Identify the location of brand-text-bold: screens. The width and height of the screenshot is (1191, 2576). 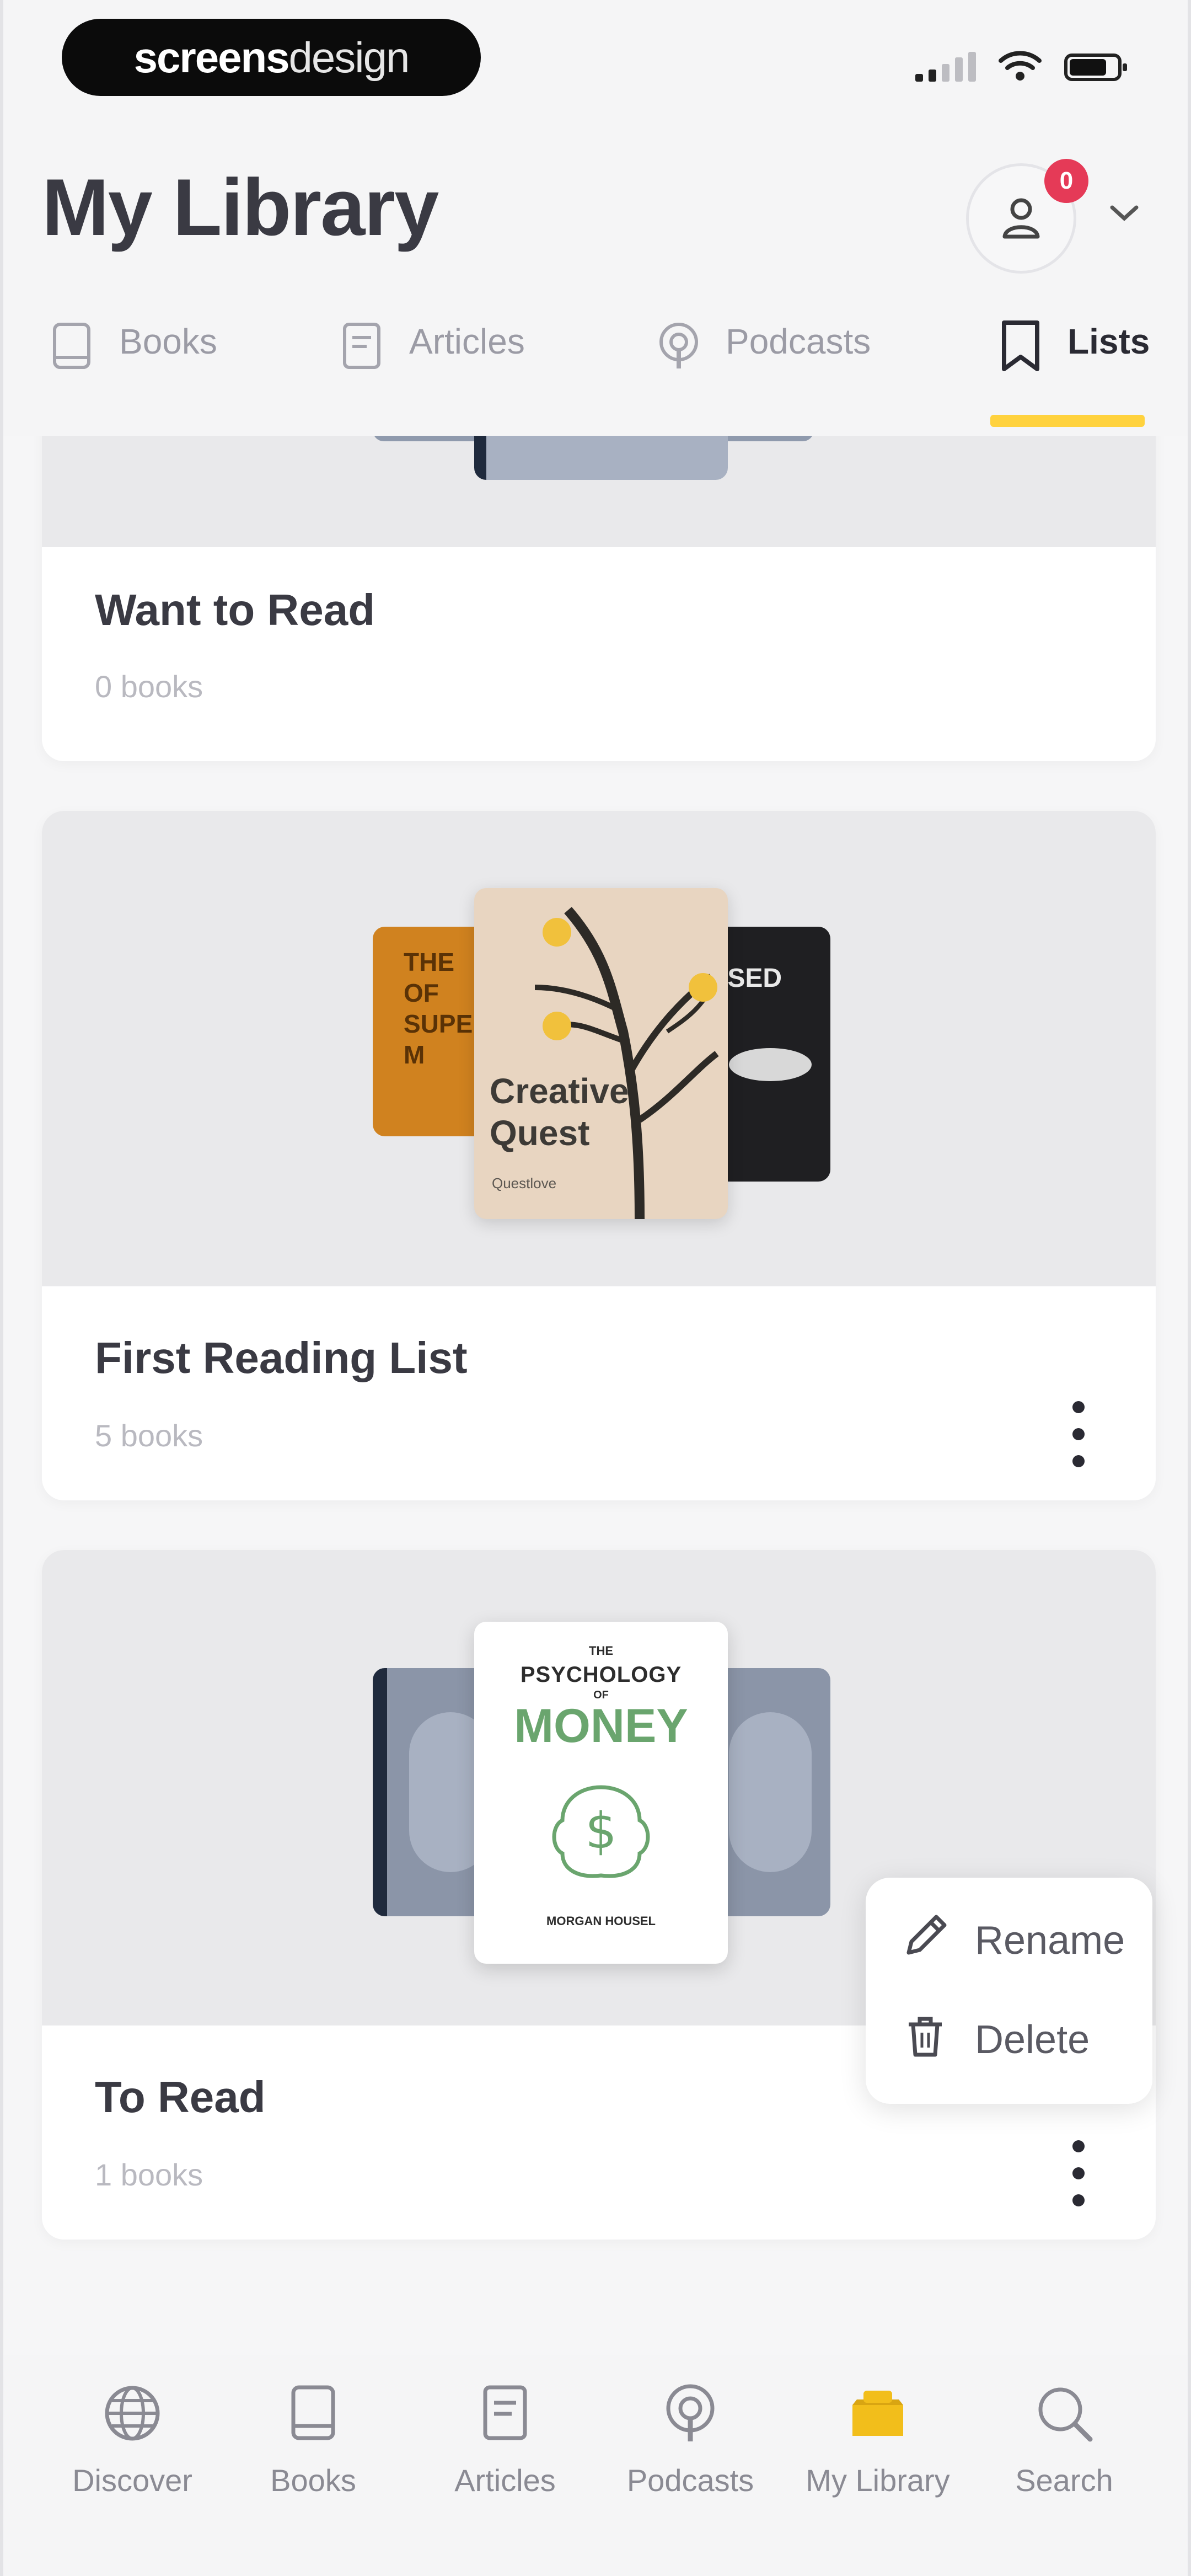
(211, 57).